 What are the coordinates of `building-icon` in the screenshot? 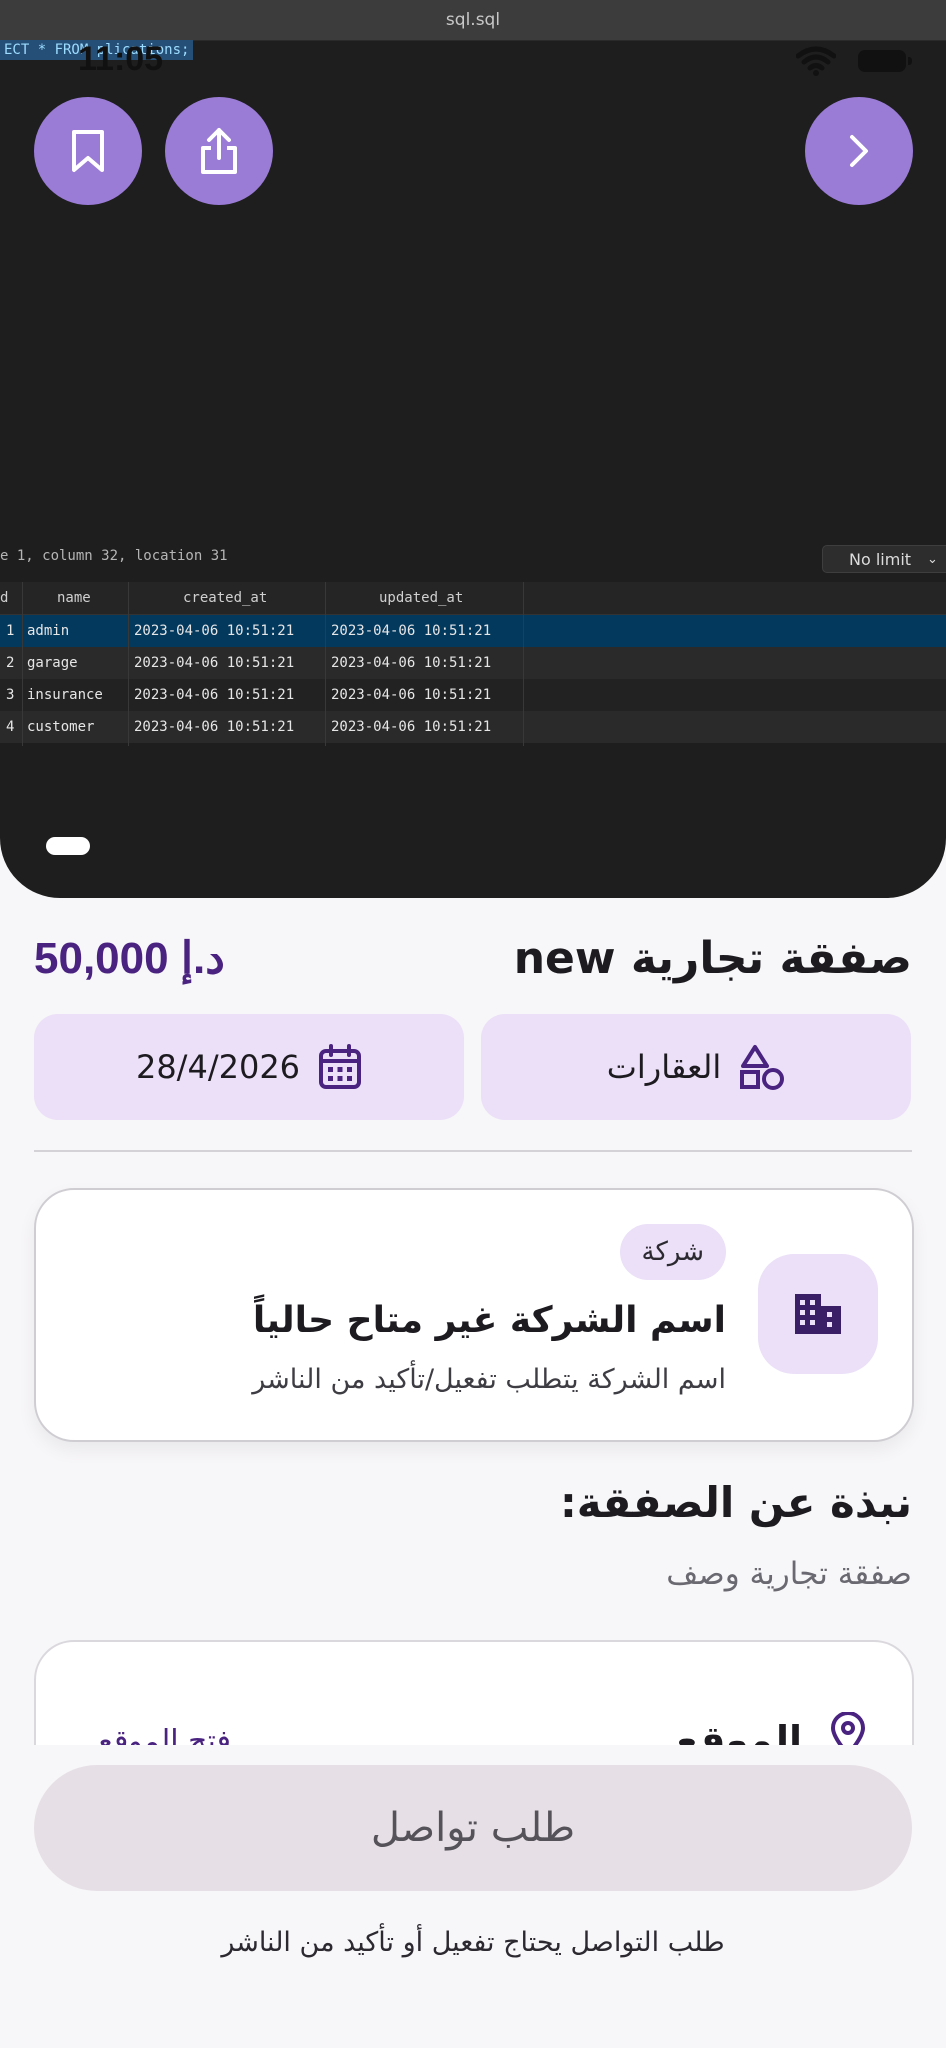 It's located at (818, 1314).